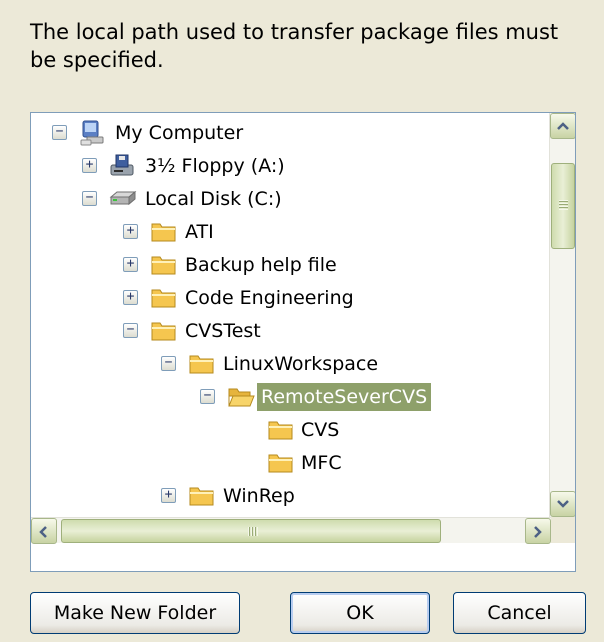 The width and height of the screenshot is (604, 642). I want to click on tree-node-label: LinuxWorkspace, so click(301, 364).